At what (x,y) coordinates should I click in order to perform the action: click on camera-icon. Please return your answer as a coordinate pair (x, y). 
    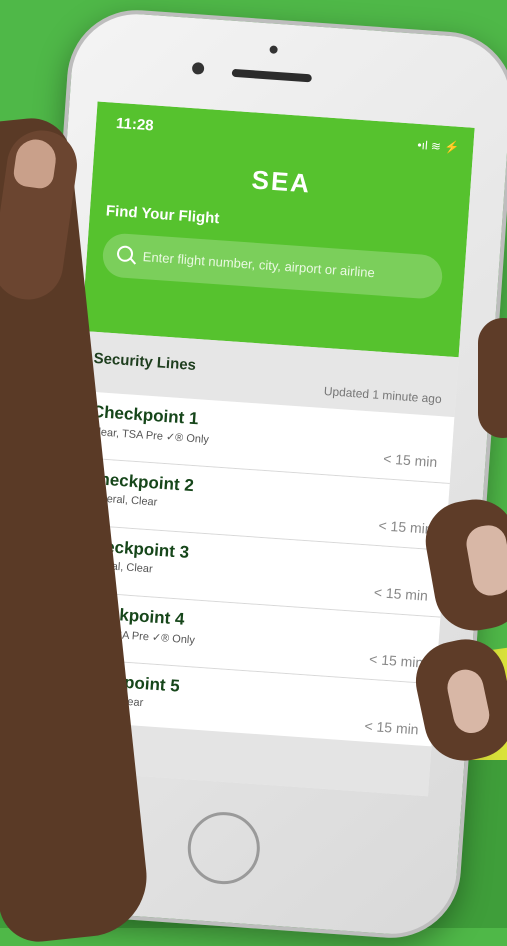
    Looking at the image, I should click on (198, 68).